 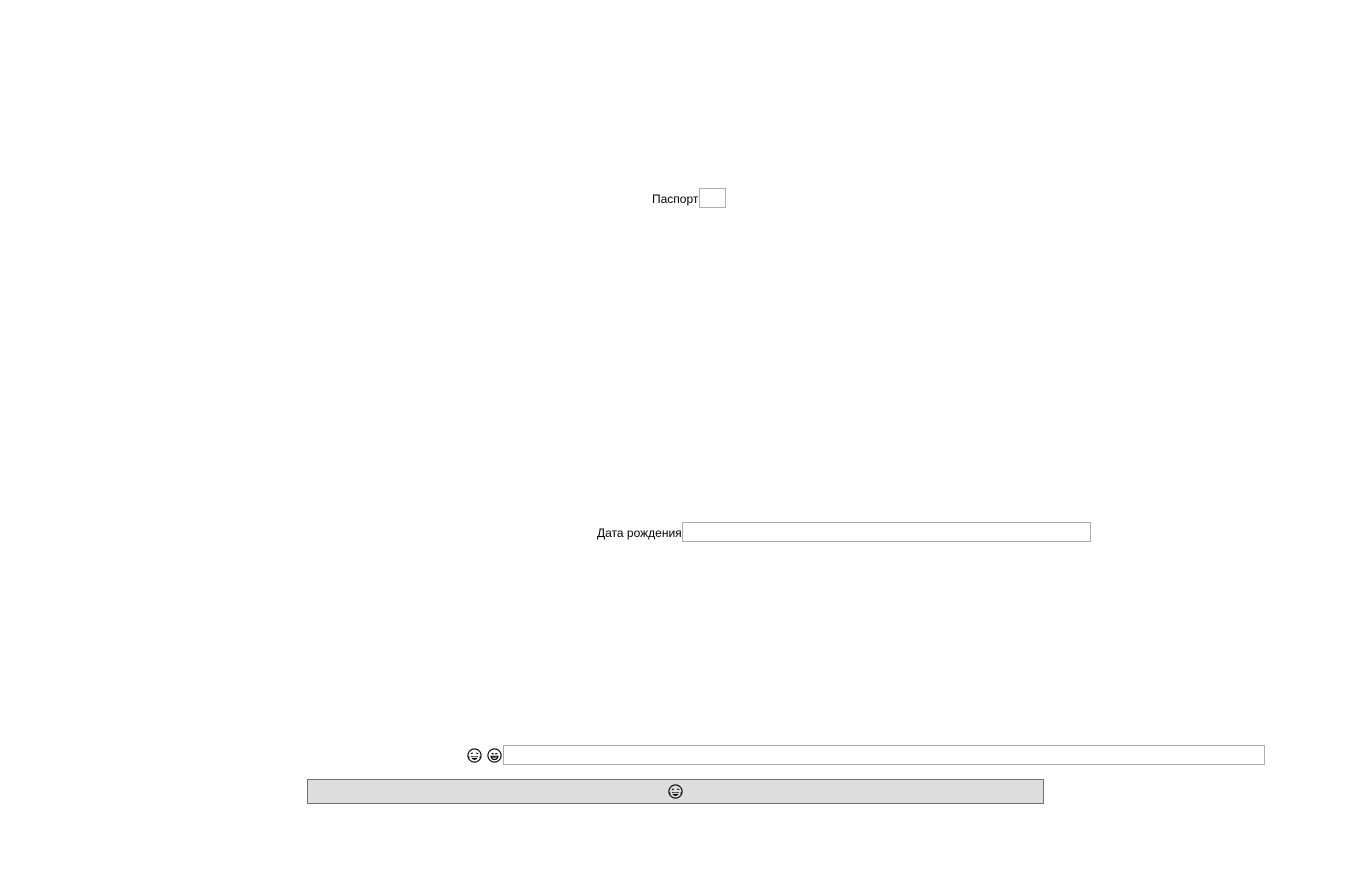 What do you see at coordinates (886, 532) in the screenshot?
I see `birth-date-input` at bounding box center [886, 532].